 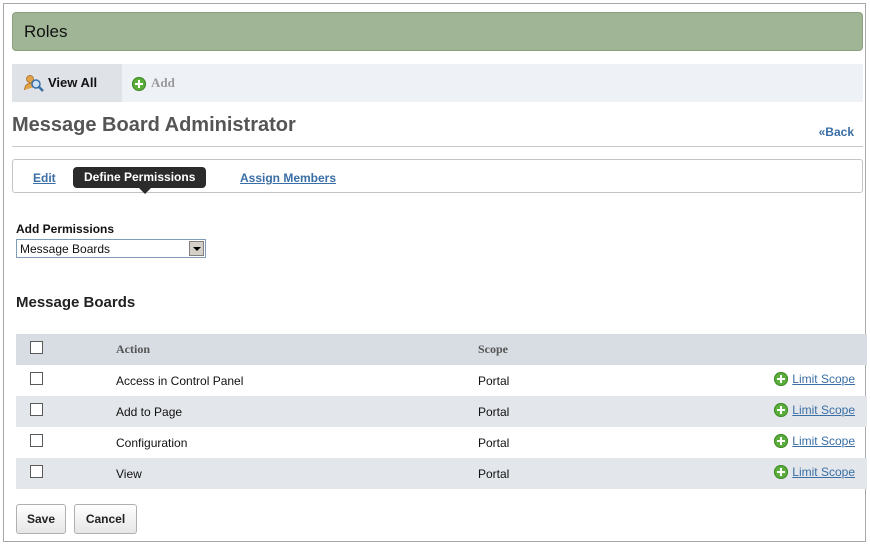 I want to click on column-header-scope: Scope, so click(x=618, y=349).